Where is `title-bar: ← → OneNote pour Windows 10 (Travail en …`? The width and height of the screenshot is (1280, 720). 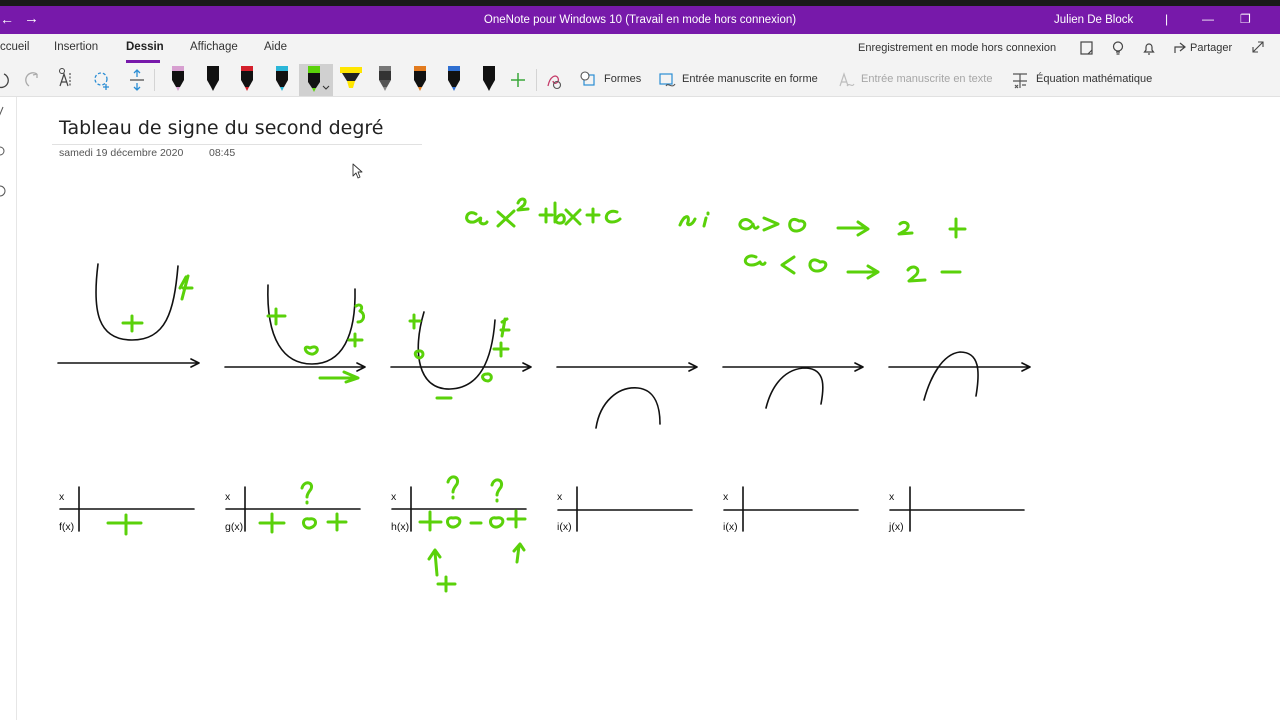
title-bar: ← → OneNote pour Windows 10 (Travail en … is located at coordinates (640, 20).